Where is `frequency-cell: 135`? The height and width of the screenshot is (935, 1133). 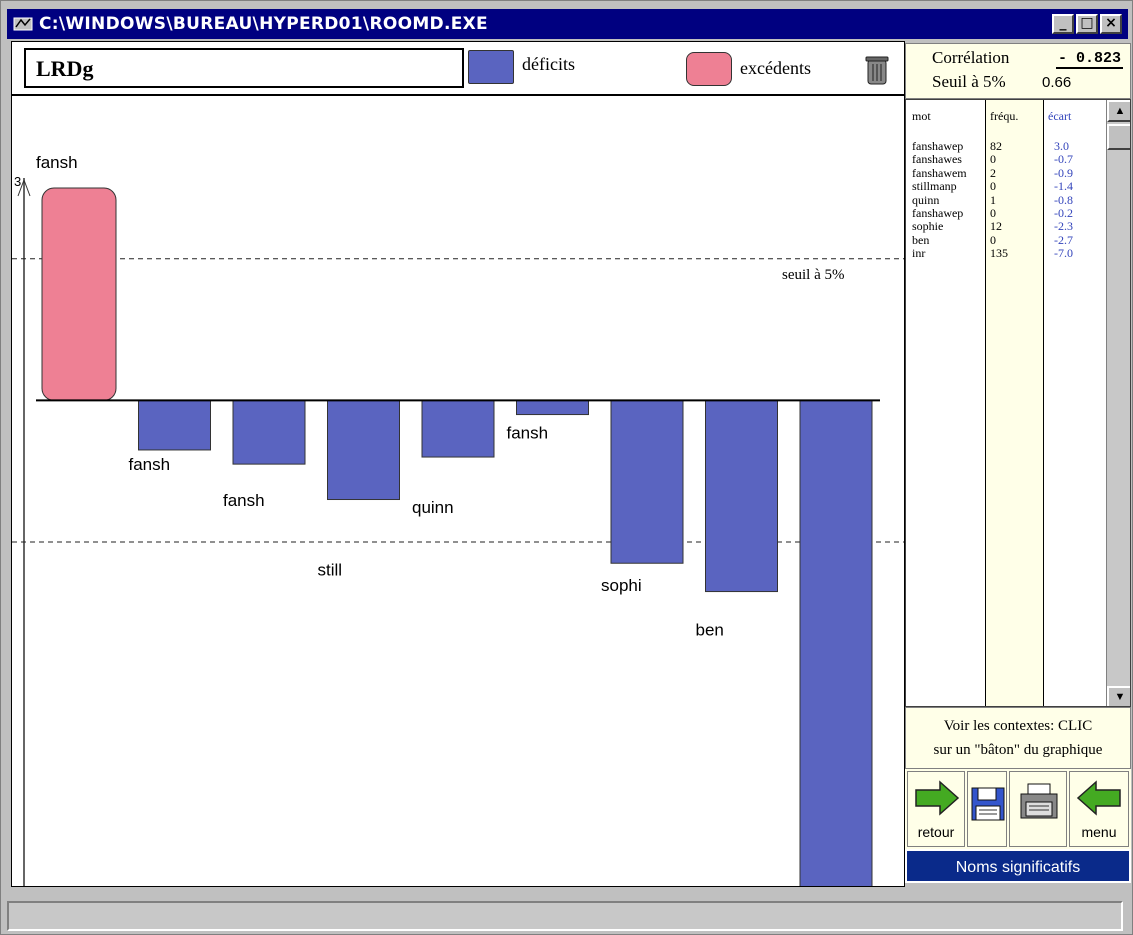
frequency-cell: 135 is located at coordinates (1016, 253).